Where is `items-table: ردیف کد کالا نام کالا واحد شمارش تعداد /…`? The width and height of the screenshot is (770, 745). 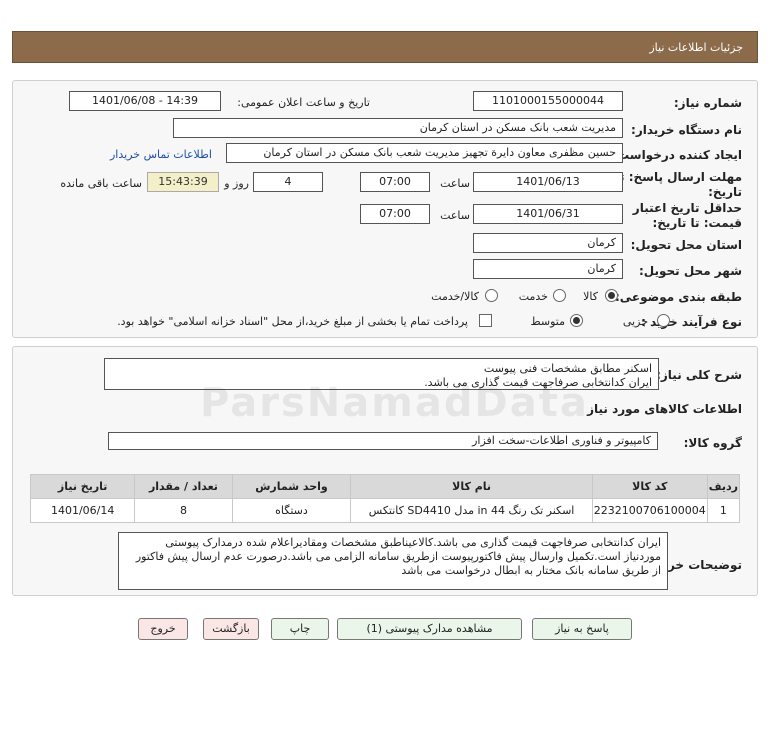 items-table: ردیف کد کالا نام کالا واحد شمارش تعداد /… is located at coordinates (385, 498).